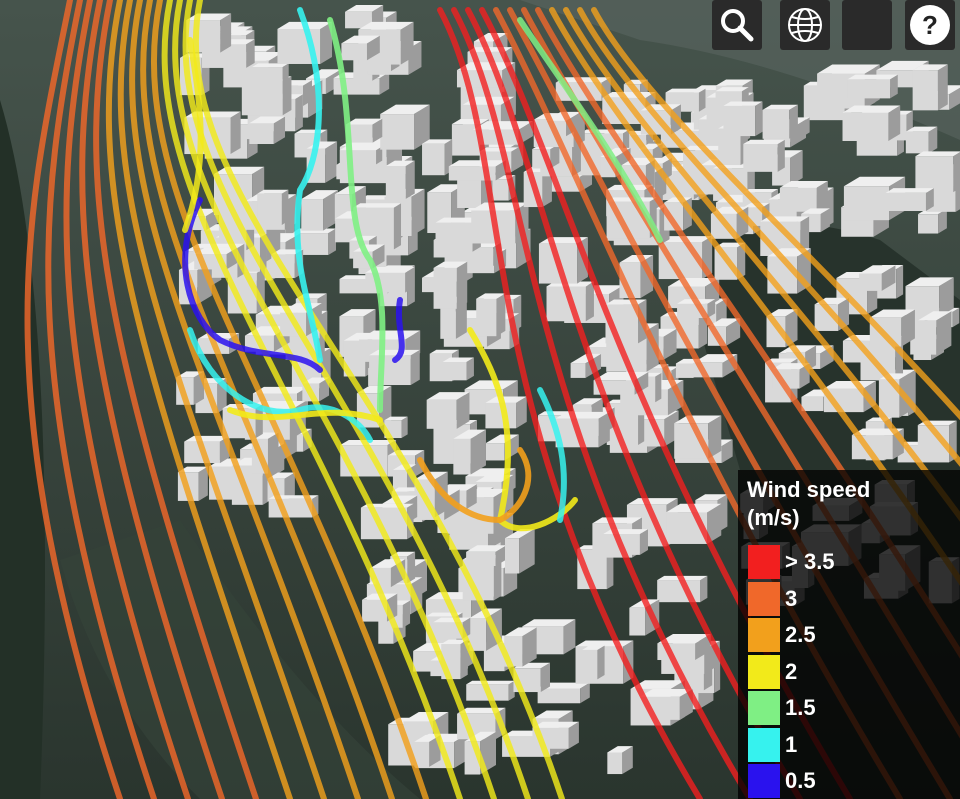 Image resolution: width=960 pixels, height=799 pixels. Describe the element at coordinates (848, 744) in the screenshot. I see `legend-entry: 1` at that location.